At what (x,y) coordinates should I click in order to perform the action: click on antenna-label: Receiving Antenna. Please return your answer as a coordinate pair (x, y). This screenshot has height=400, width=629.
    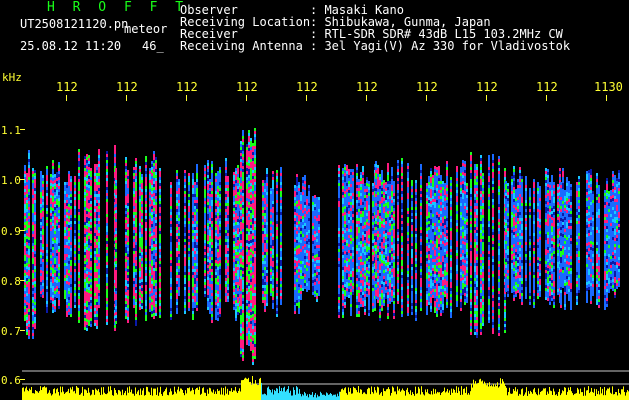
    Looking at the image, I should click on (241, 46).